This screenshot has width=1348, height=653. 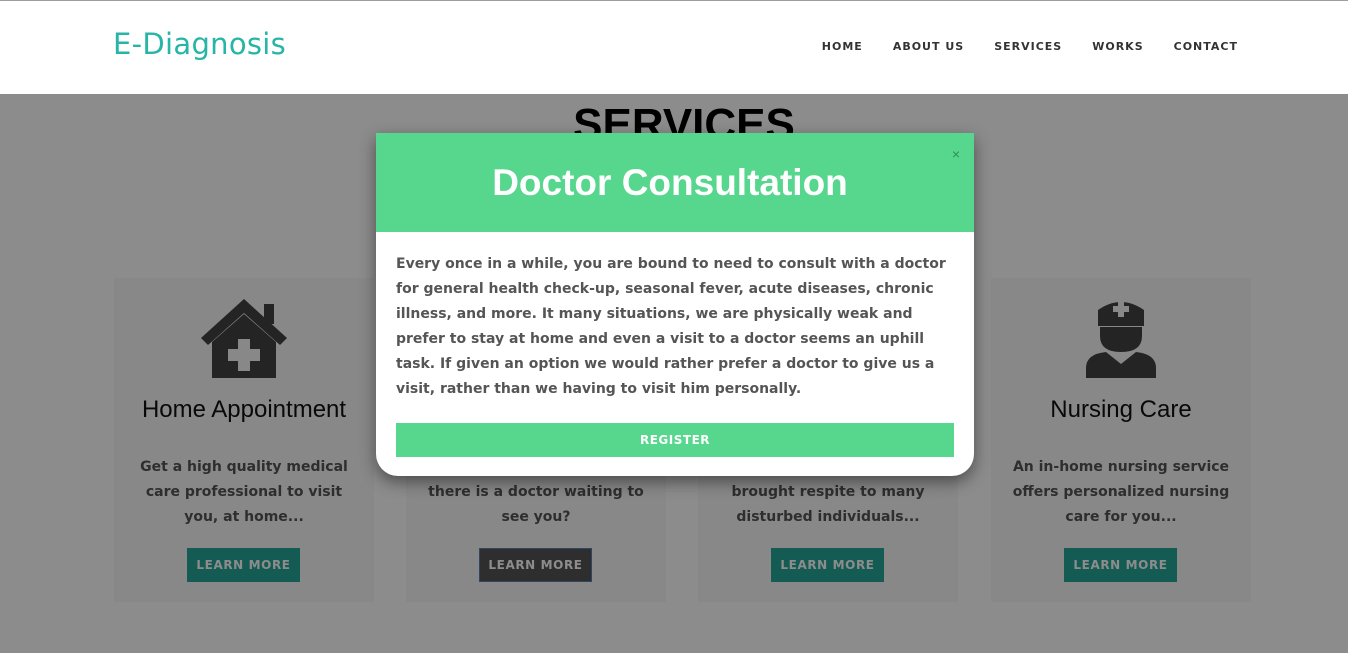 What do you see at coordinates (670, 182) in the screenshot?
I see `modal-title: Doctor Consultation` at bounding box center [670, 182].